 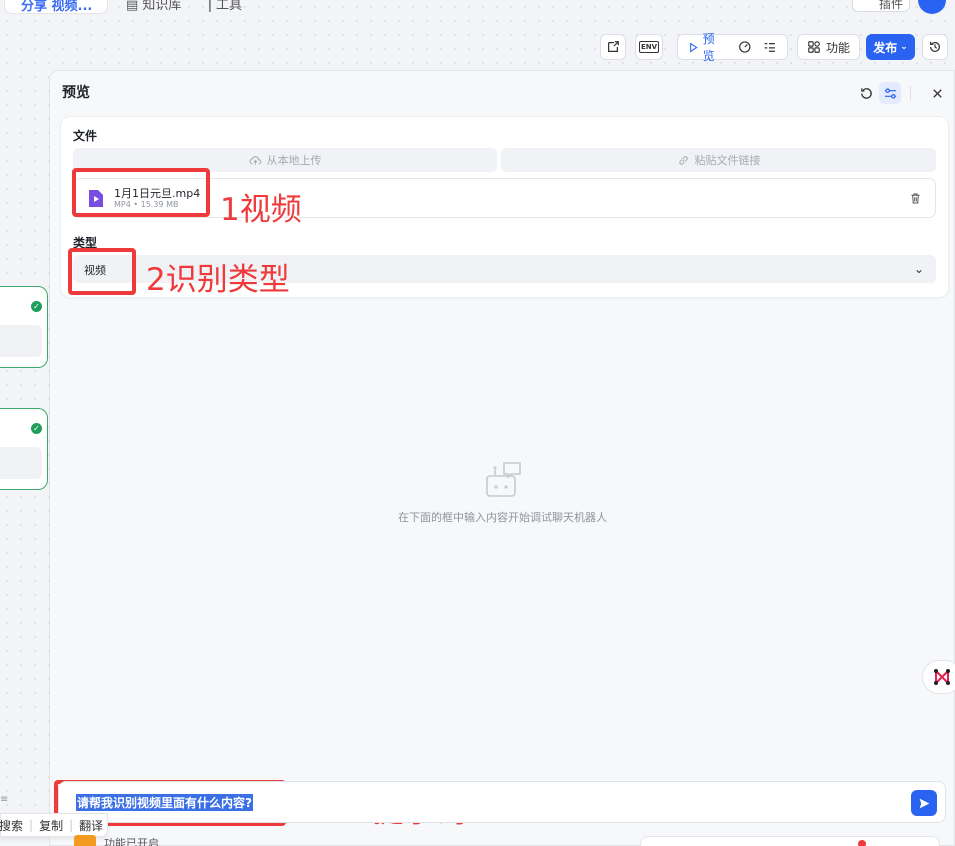 What do you see at coordinates (683, 160) in the screenshot?
I see `link-icon` at bounding box center [683, 160].